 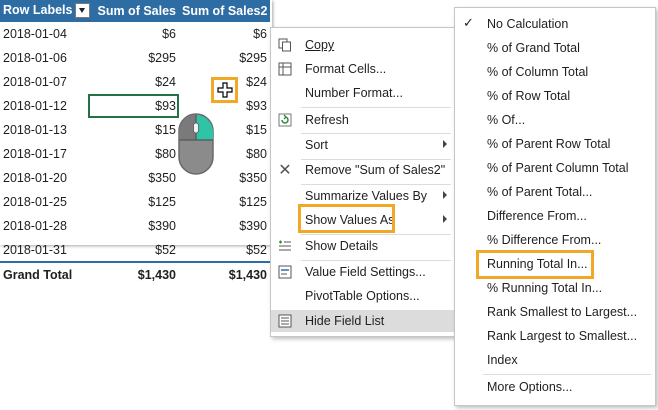 What do you see at coordinates (133, 105) in the screenshot?
I see `selected-sales-cell: $93` at bounding box center [133, 105].